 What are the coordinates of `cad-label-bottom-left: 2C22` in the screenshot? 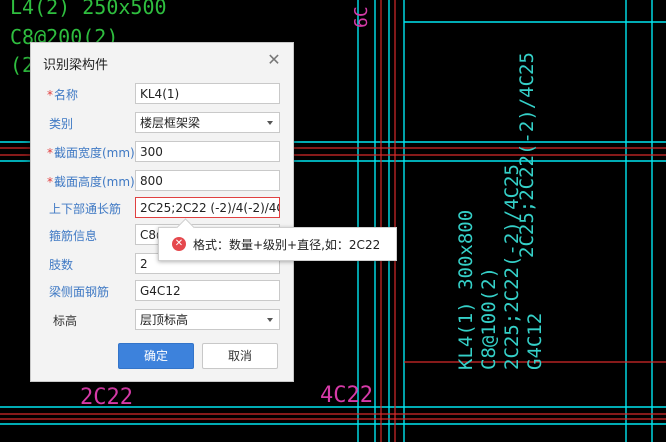 It's located at (106, 397).